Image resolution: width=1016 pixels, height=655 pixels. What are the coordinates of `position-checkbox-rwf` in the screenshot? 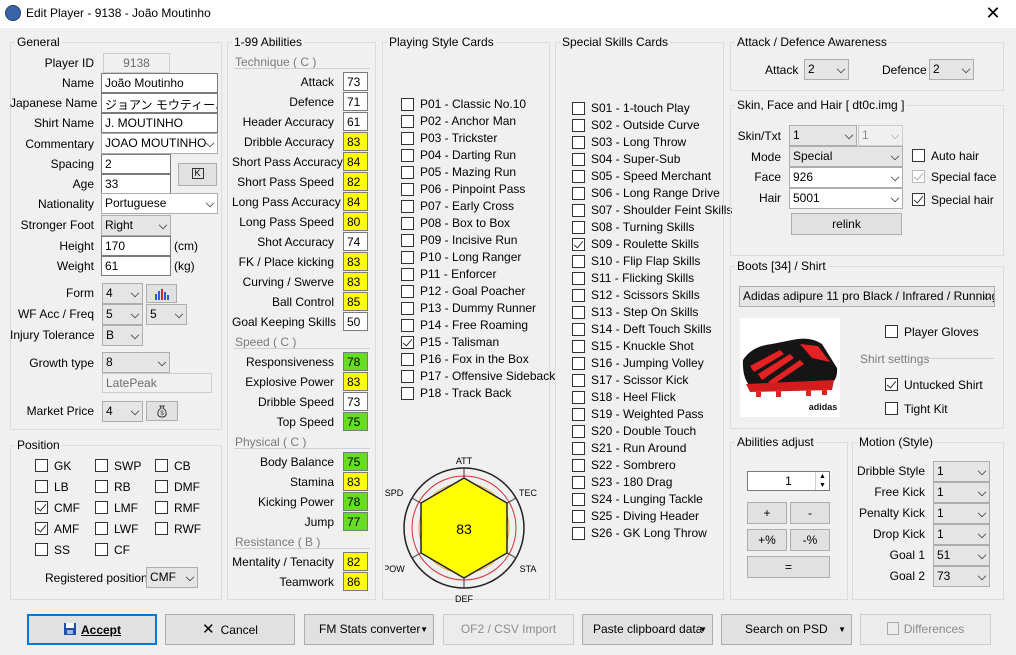 It's located at (161, 528).